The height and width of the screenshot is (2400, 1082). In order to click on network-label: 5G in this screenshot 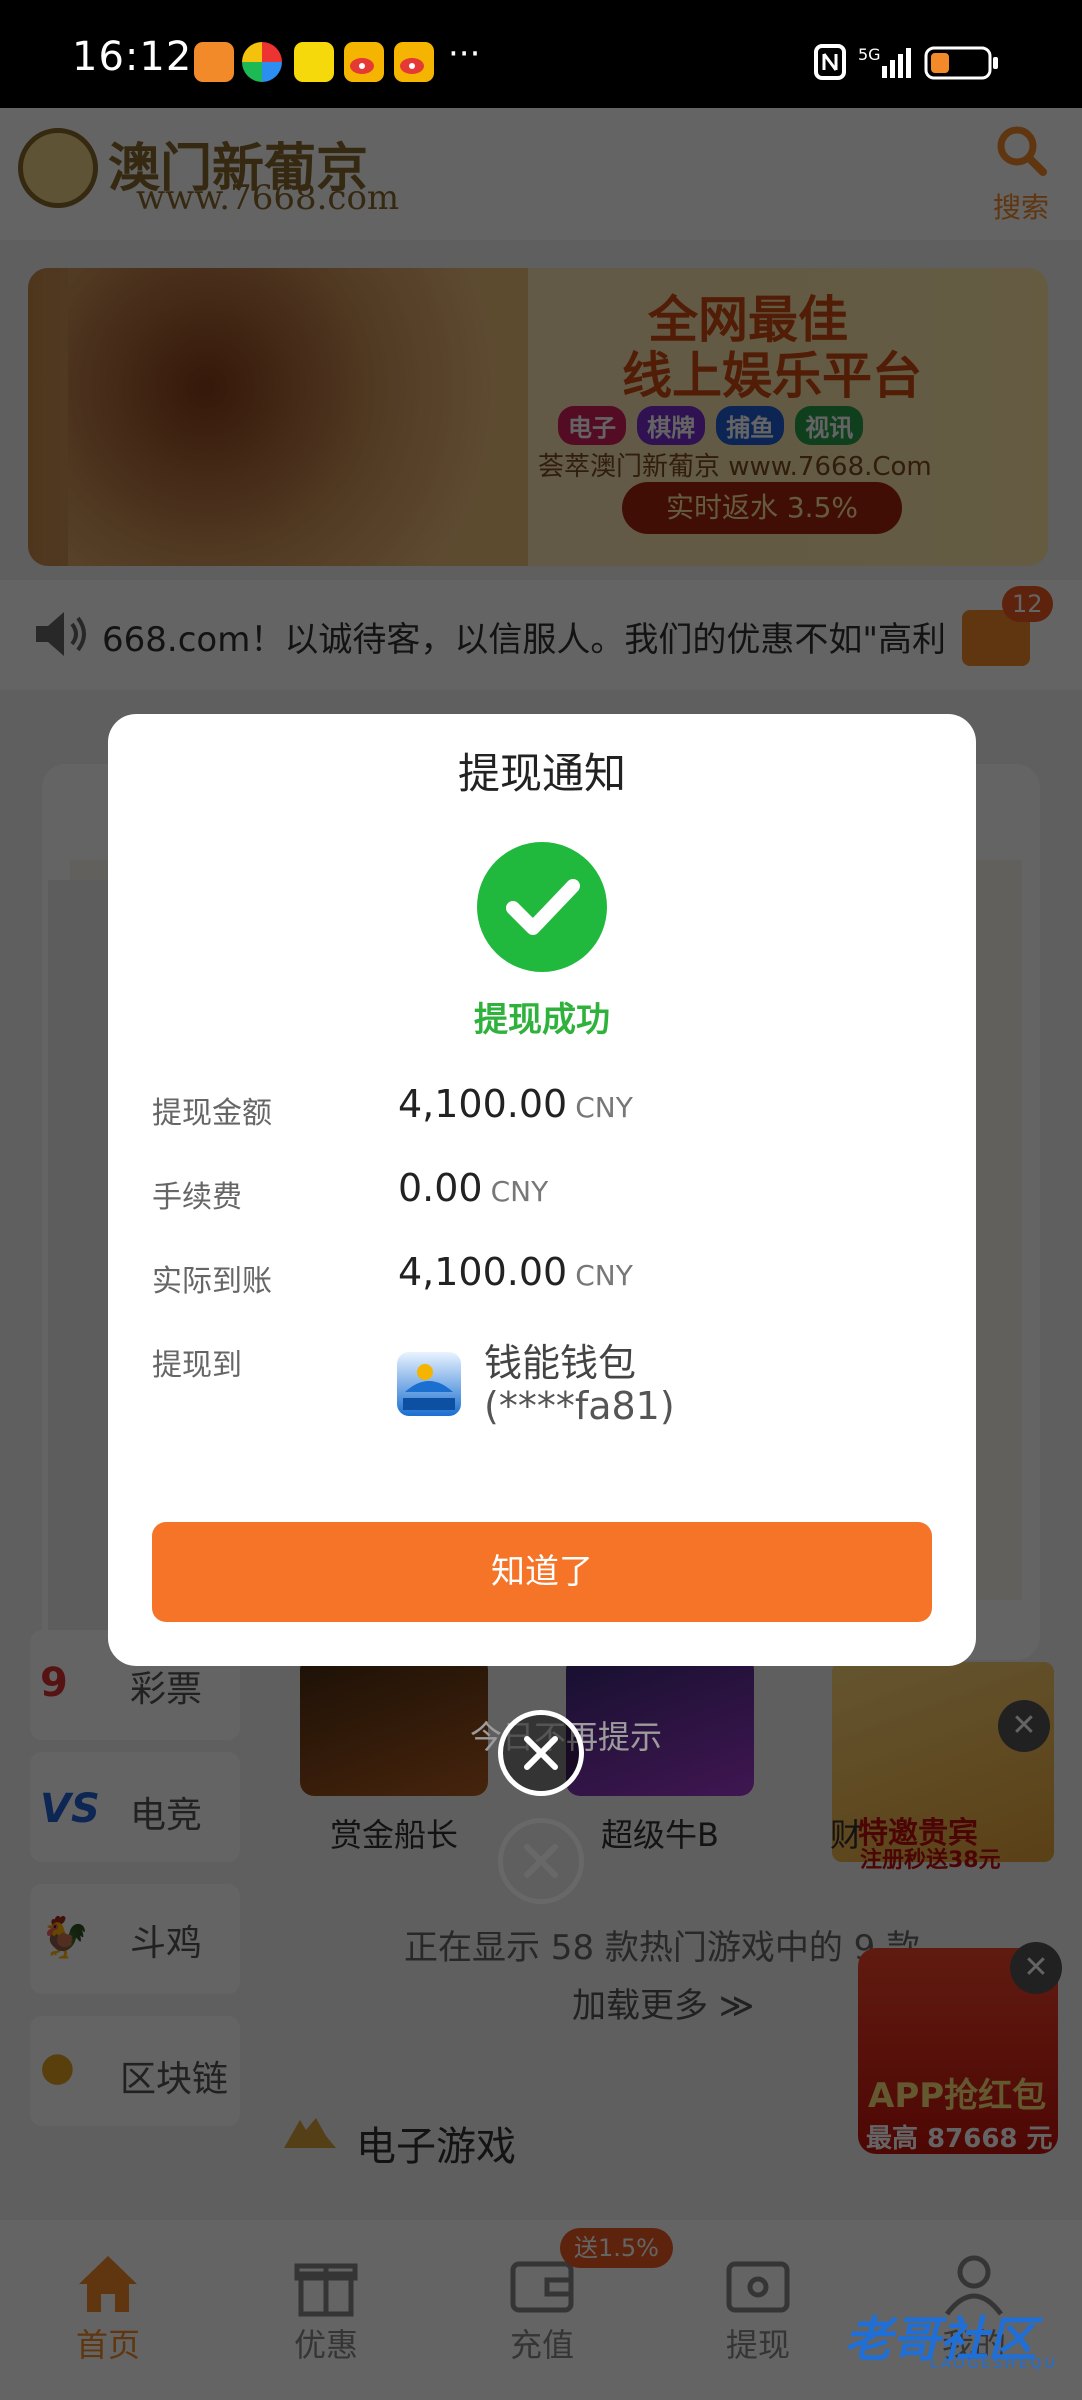, I will do `click(869, 54)`.